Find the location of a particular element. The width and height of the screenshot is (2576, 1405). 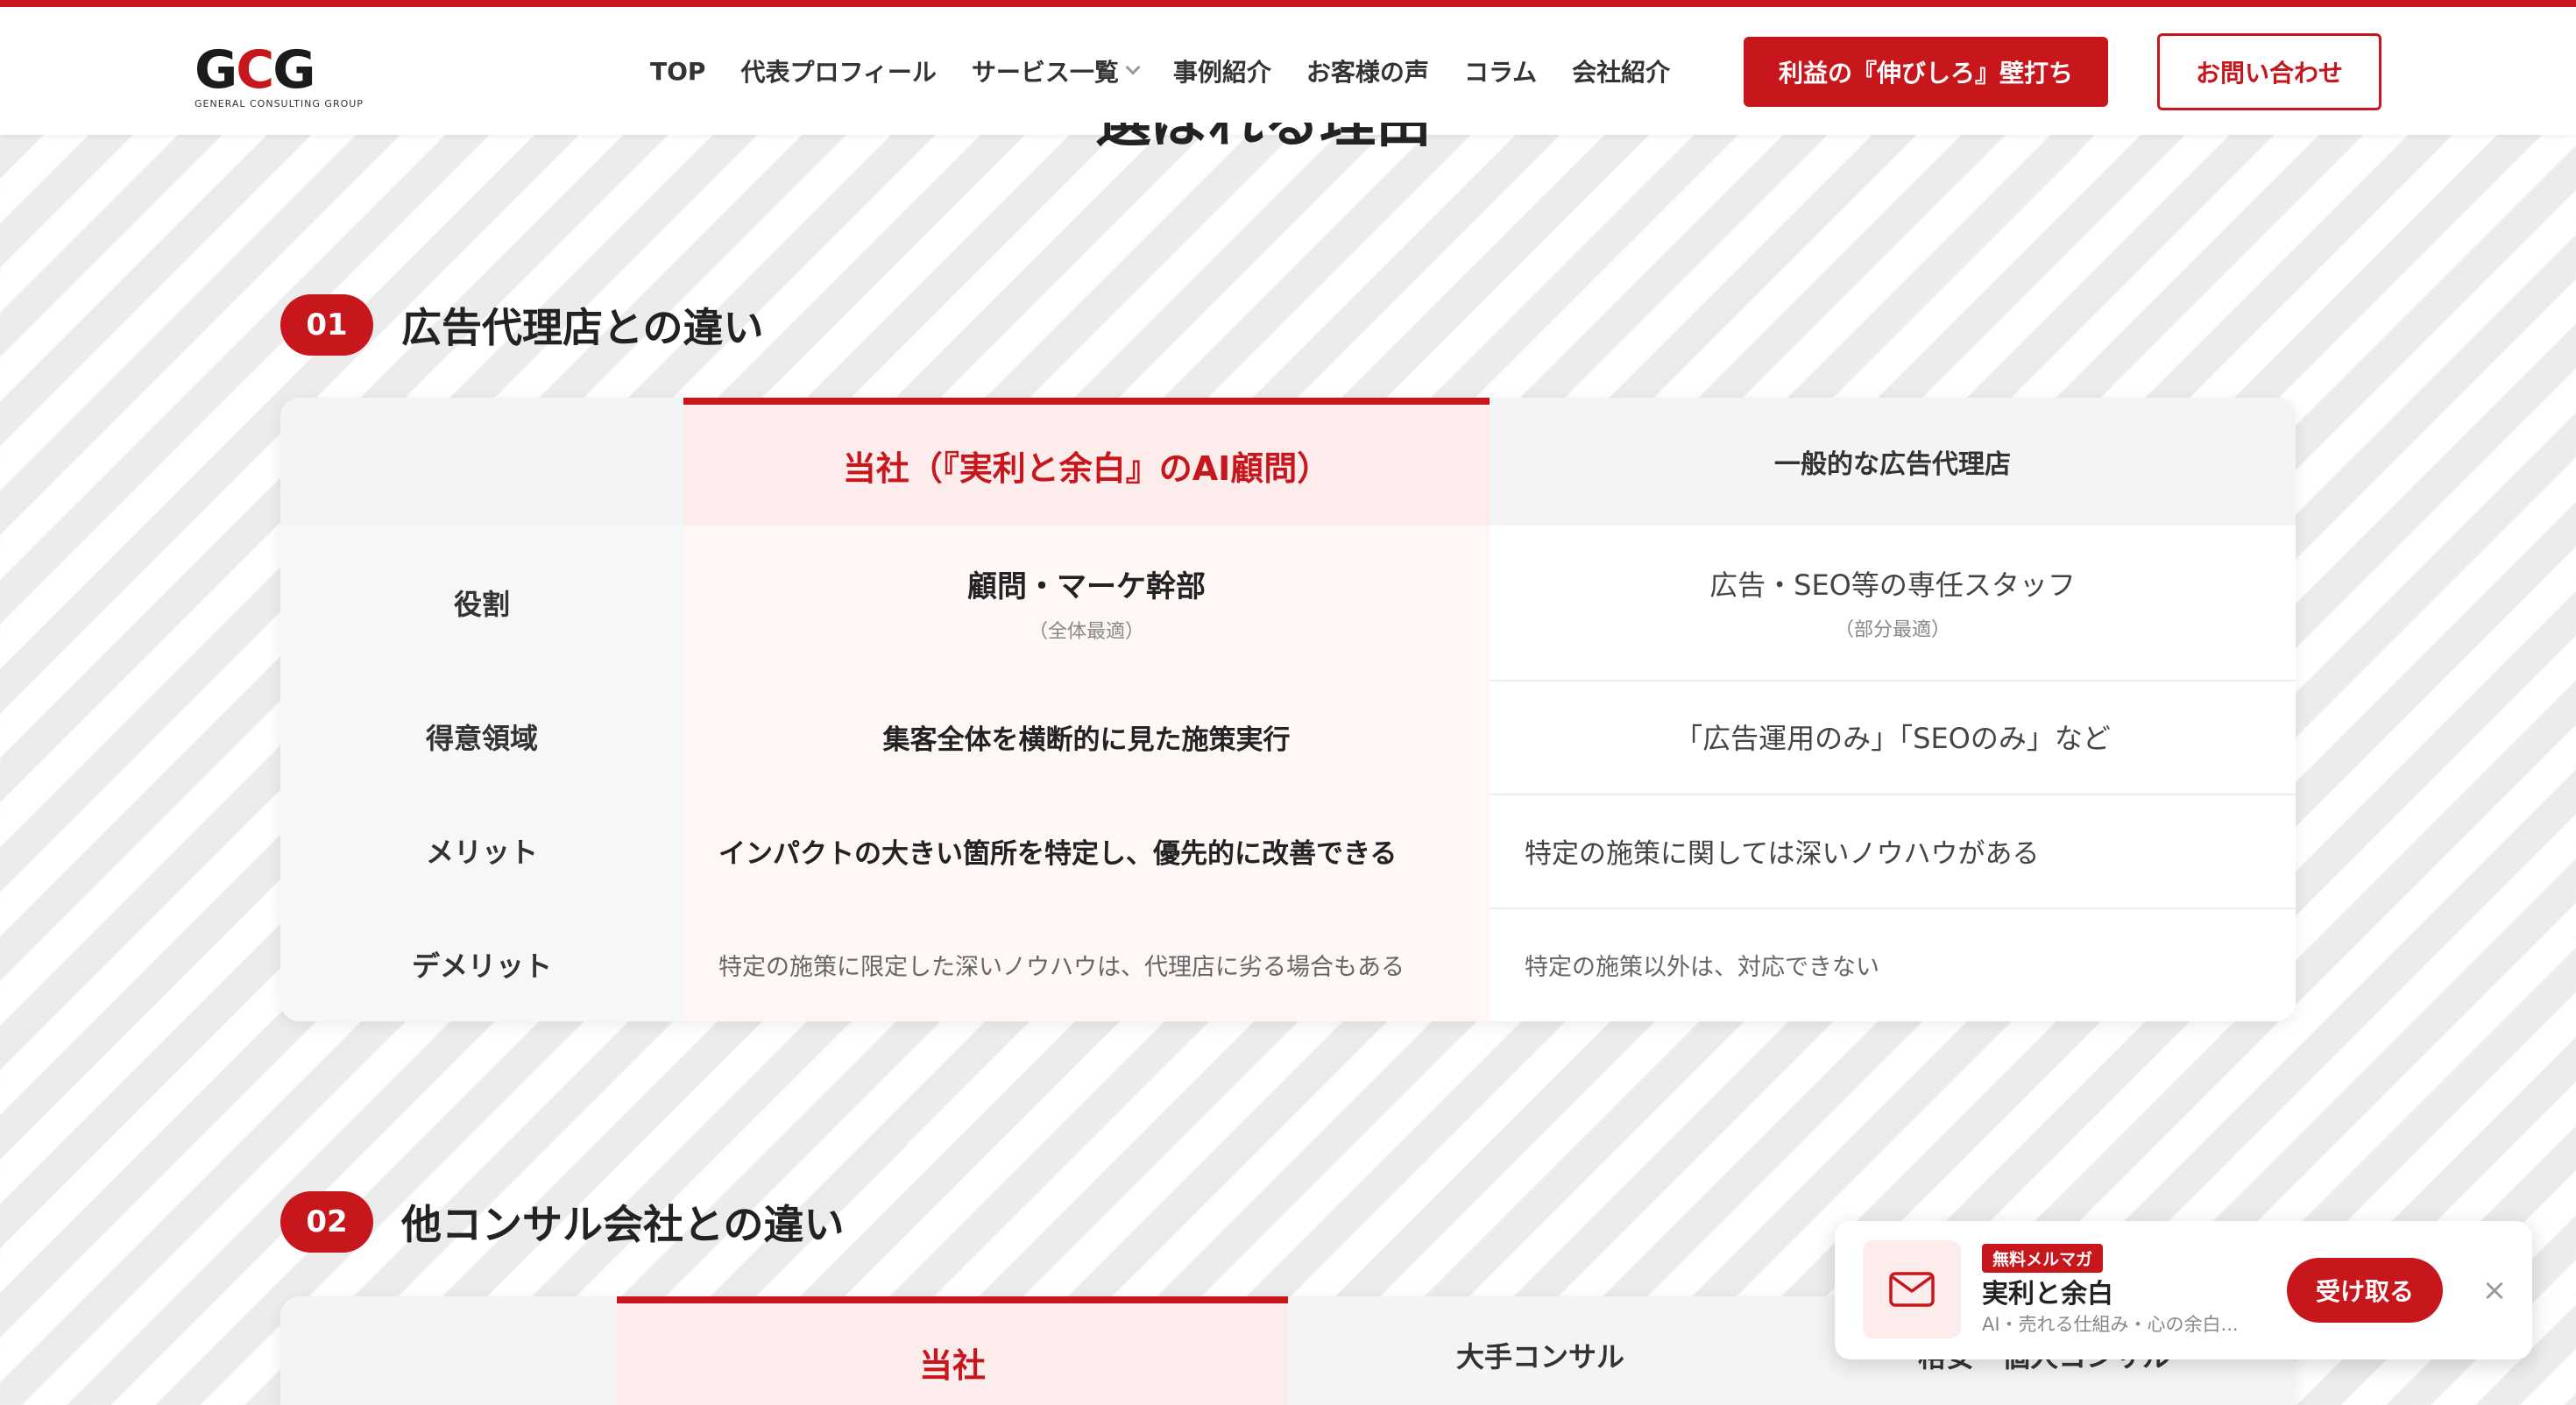

nav-testimonials: お客様の声 is located at coordinates (1367, 70).